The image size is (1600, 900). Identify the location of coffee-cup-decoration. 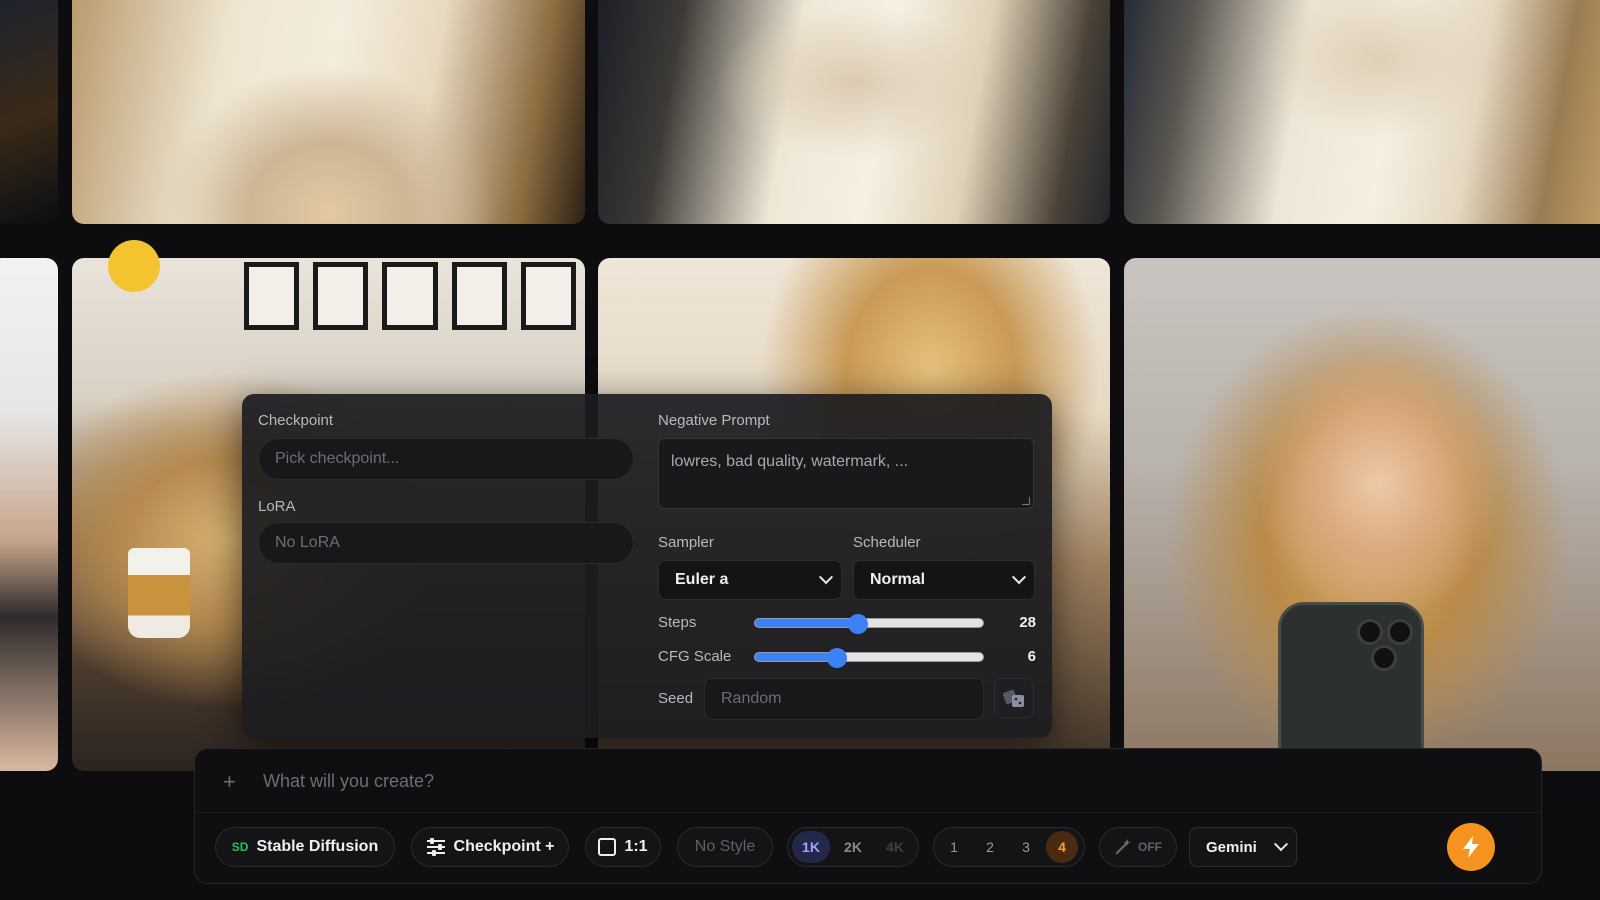
(159, 593).